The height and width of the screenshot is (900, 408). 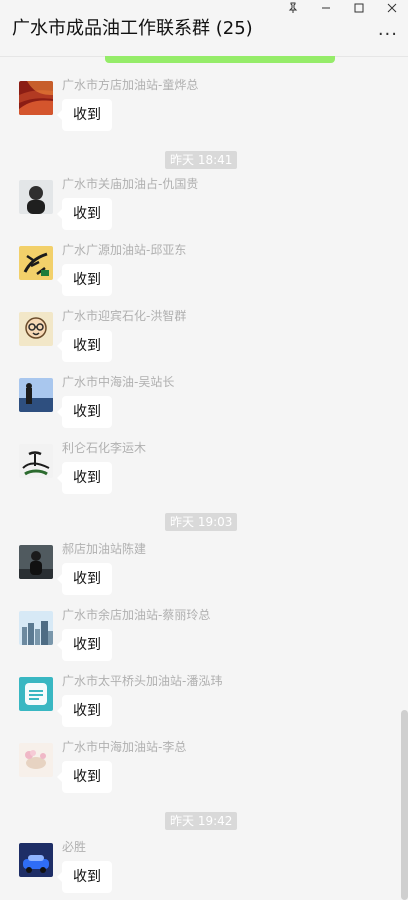 I want to click on close-button, so click(x=392, y=8).